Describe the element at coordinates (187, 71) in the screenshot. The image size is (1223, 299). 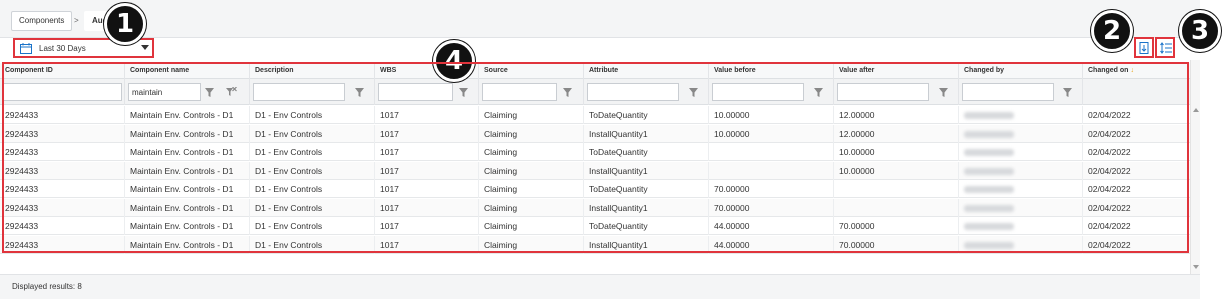
I see `column-header-component-name: Component name` at that location.